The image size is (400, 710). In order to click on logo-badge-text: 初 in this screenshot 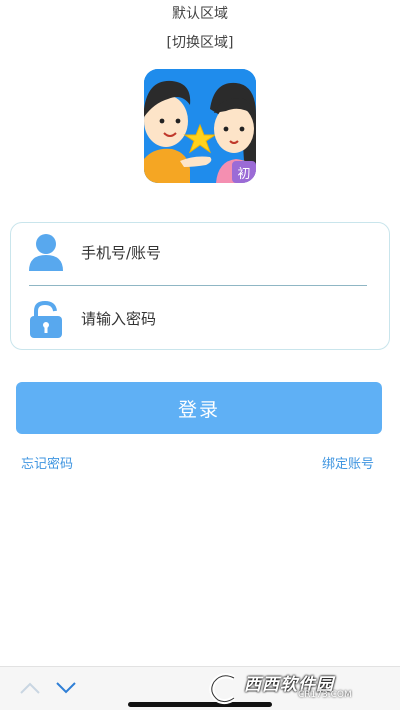, I will do `click(244, 174)`.